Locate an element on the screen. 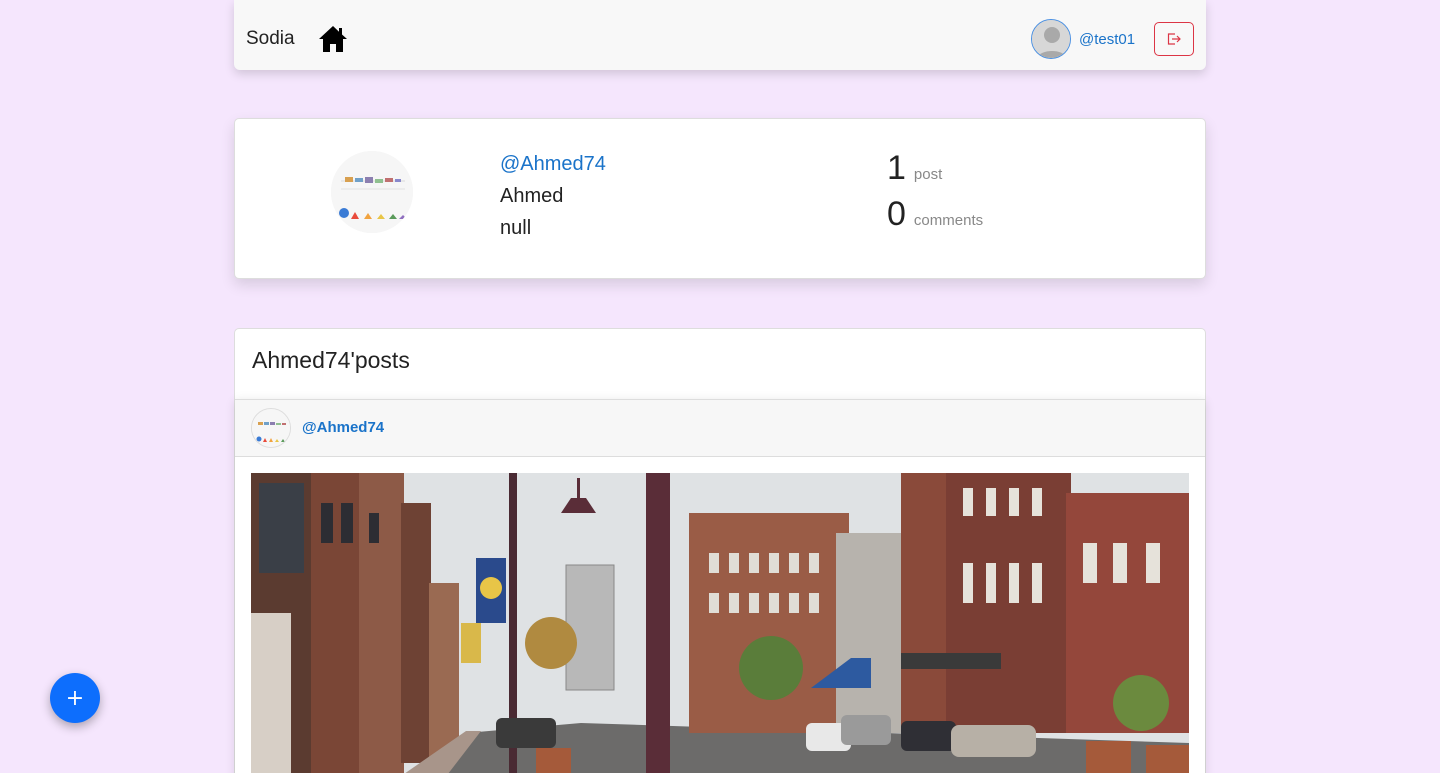 This screenshot has width=1440, height=773. user-avatar is located at coordinates (1051, 39).